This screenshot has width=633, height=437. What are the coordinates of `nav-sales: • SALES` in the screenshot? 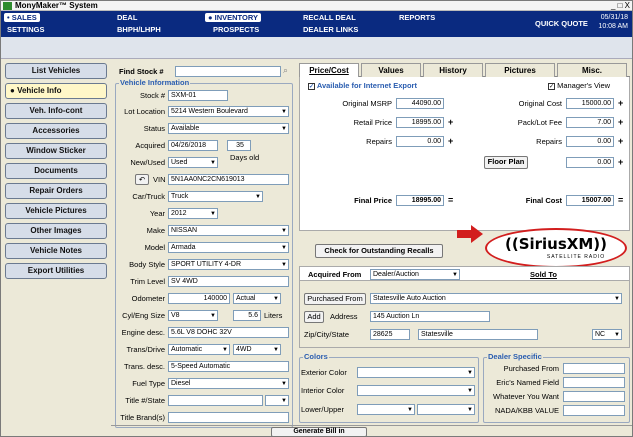 It's located at (22, 17).